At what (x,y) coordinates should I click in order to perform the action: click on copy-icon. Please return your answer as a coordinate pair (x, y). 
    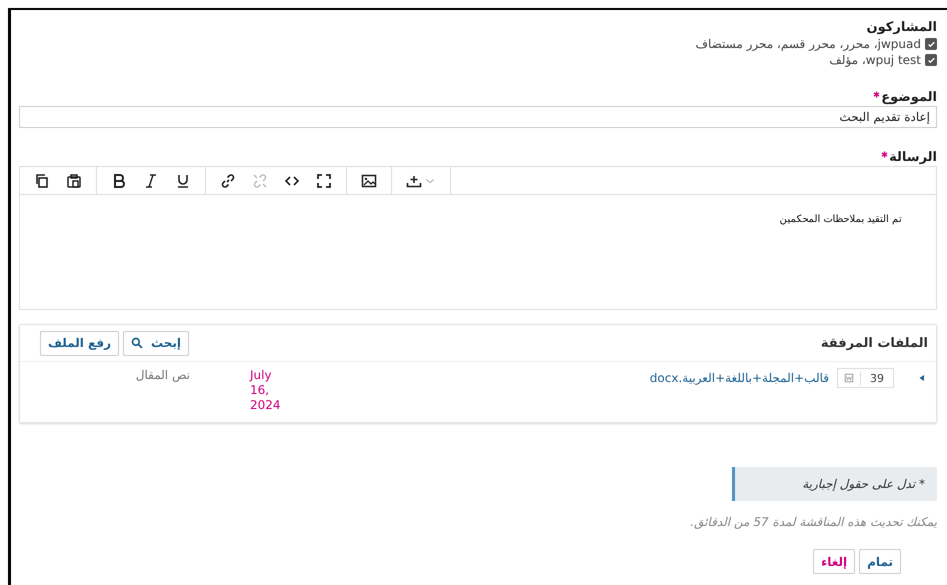
    Looking at the image, I should click on (42, 180).